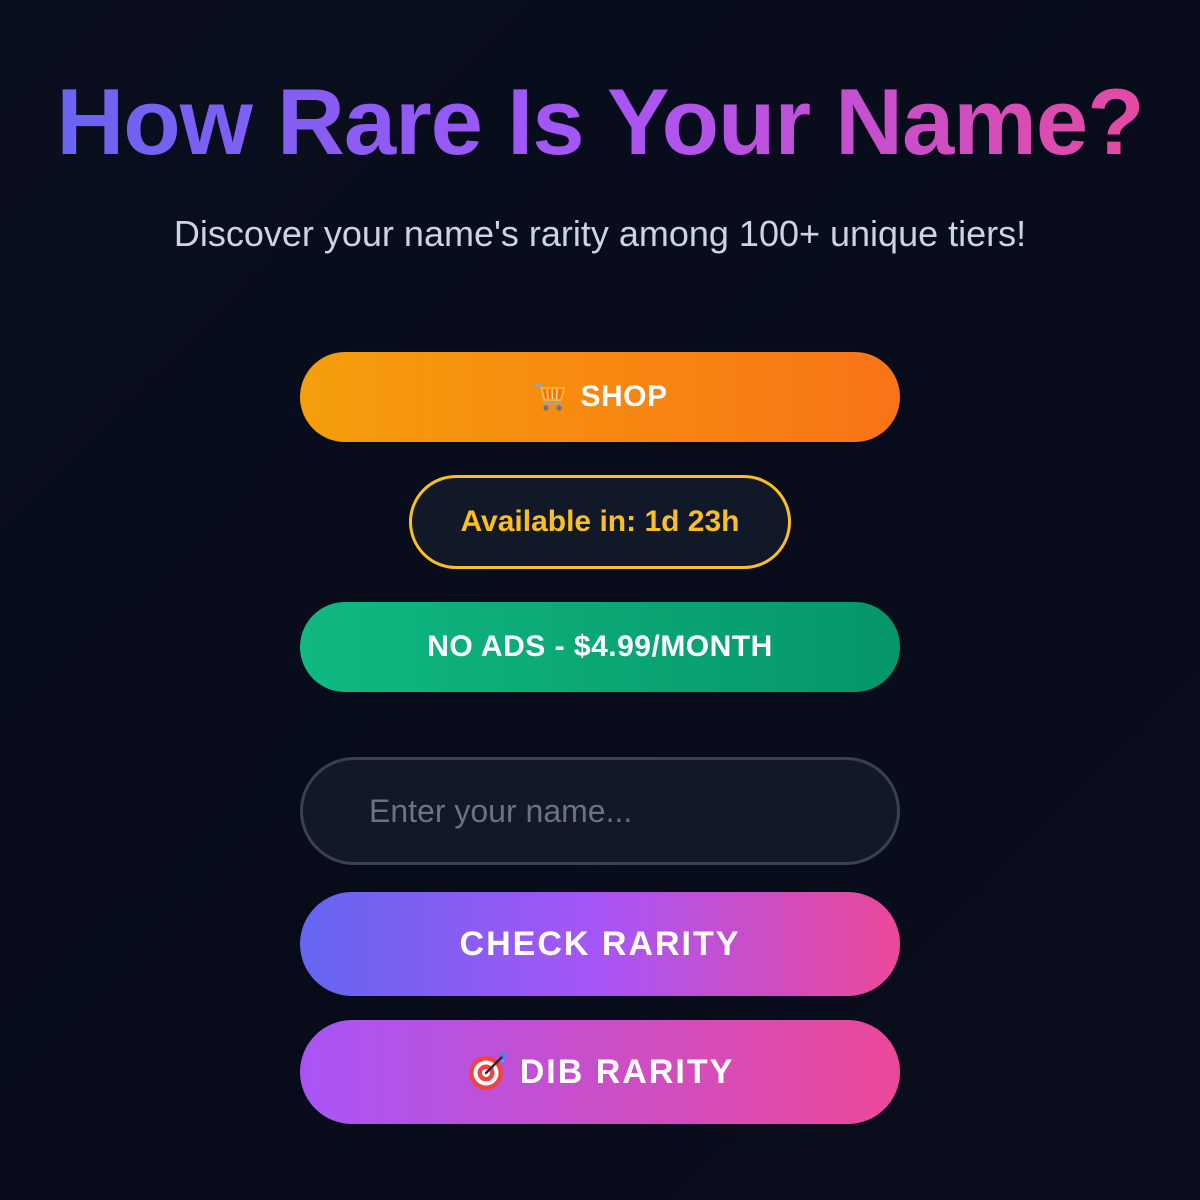 This screenshot has height=1200, width=1200. I want to click on dib-rarity-button-label: DIB RARITY, so click(627, 1071).